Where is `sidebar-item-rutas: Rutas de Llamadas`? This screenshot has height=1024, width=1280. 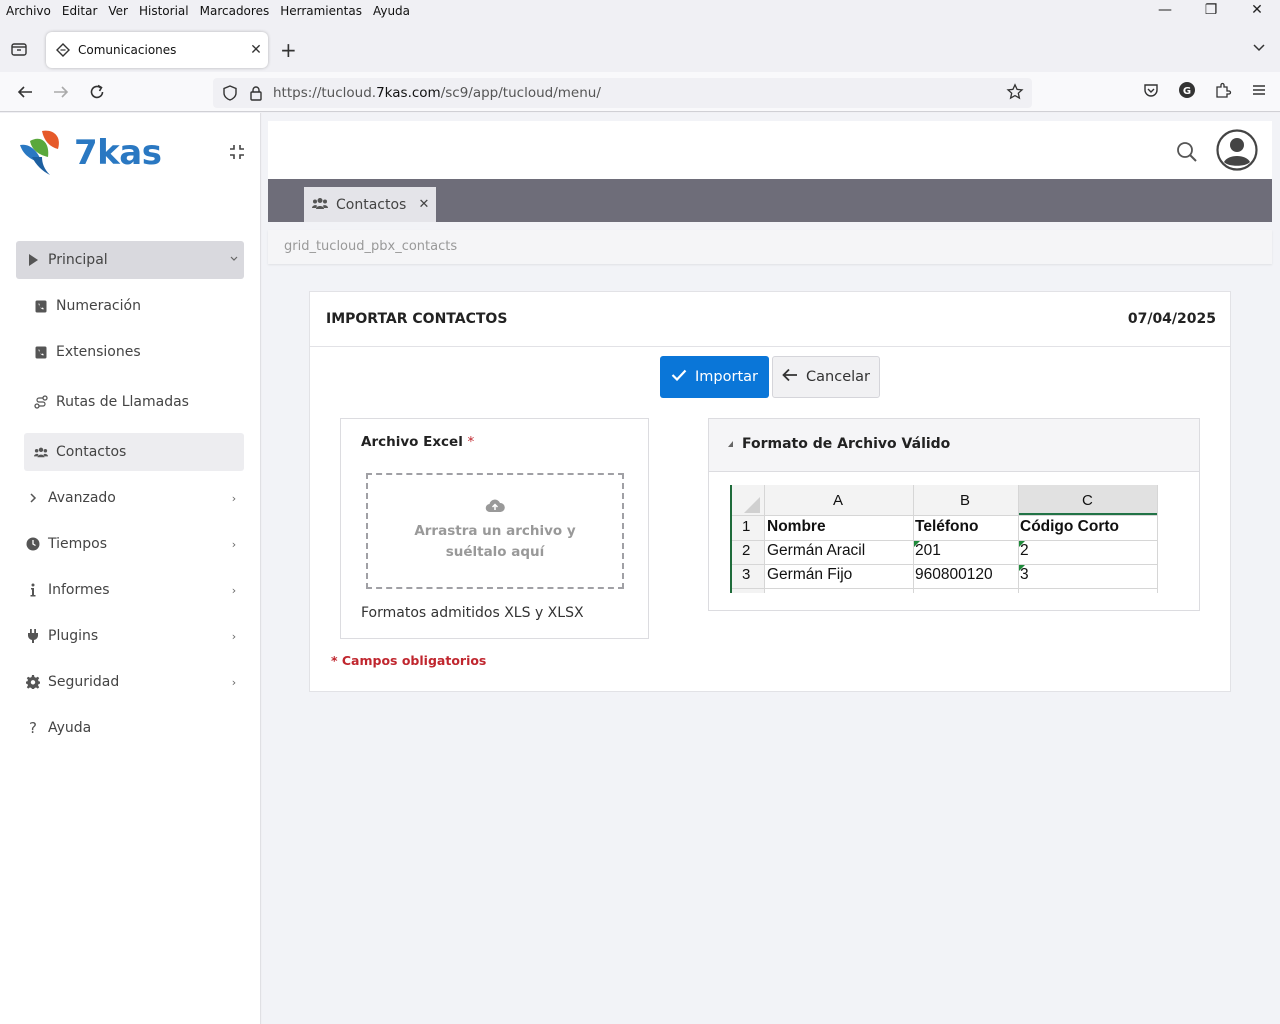
sidebar-item-rutas: Rutas de Llamadas is located at coordinates (130, 402).